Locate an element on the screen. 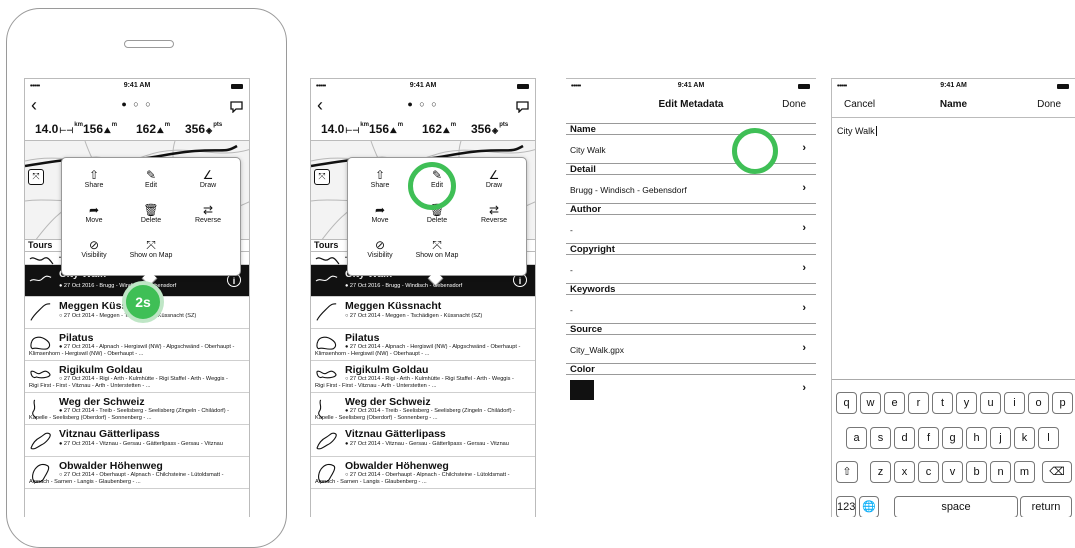 Image resolution: width=1075 pixels, height=548 pixels. key-j: j is located at coordinates (1000, 438).